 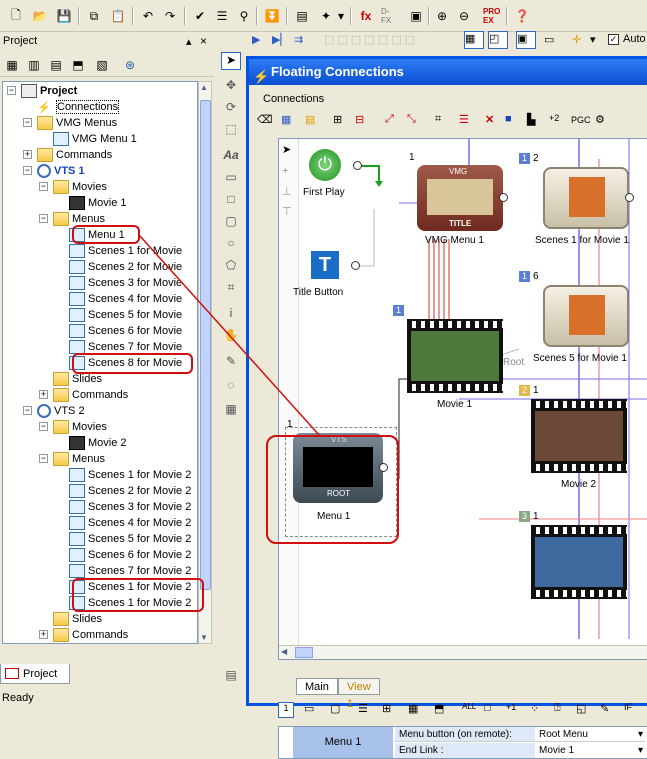 What do you see at coordinates (438, 119) in the screenshot?
I see `align-grid-icon: ⌗` at bounding box center [438, 119].